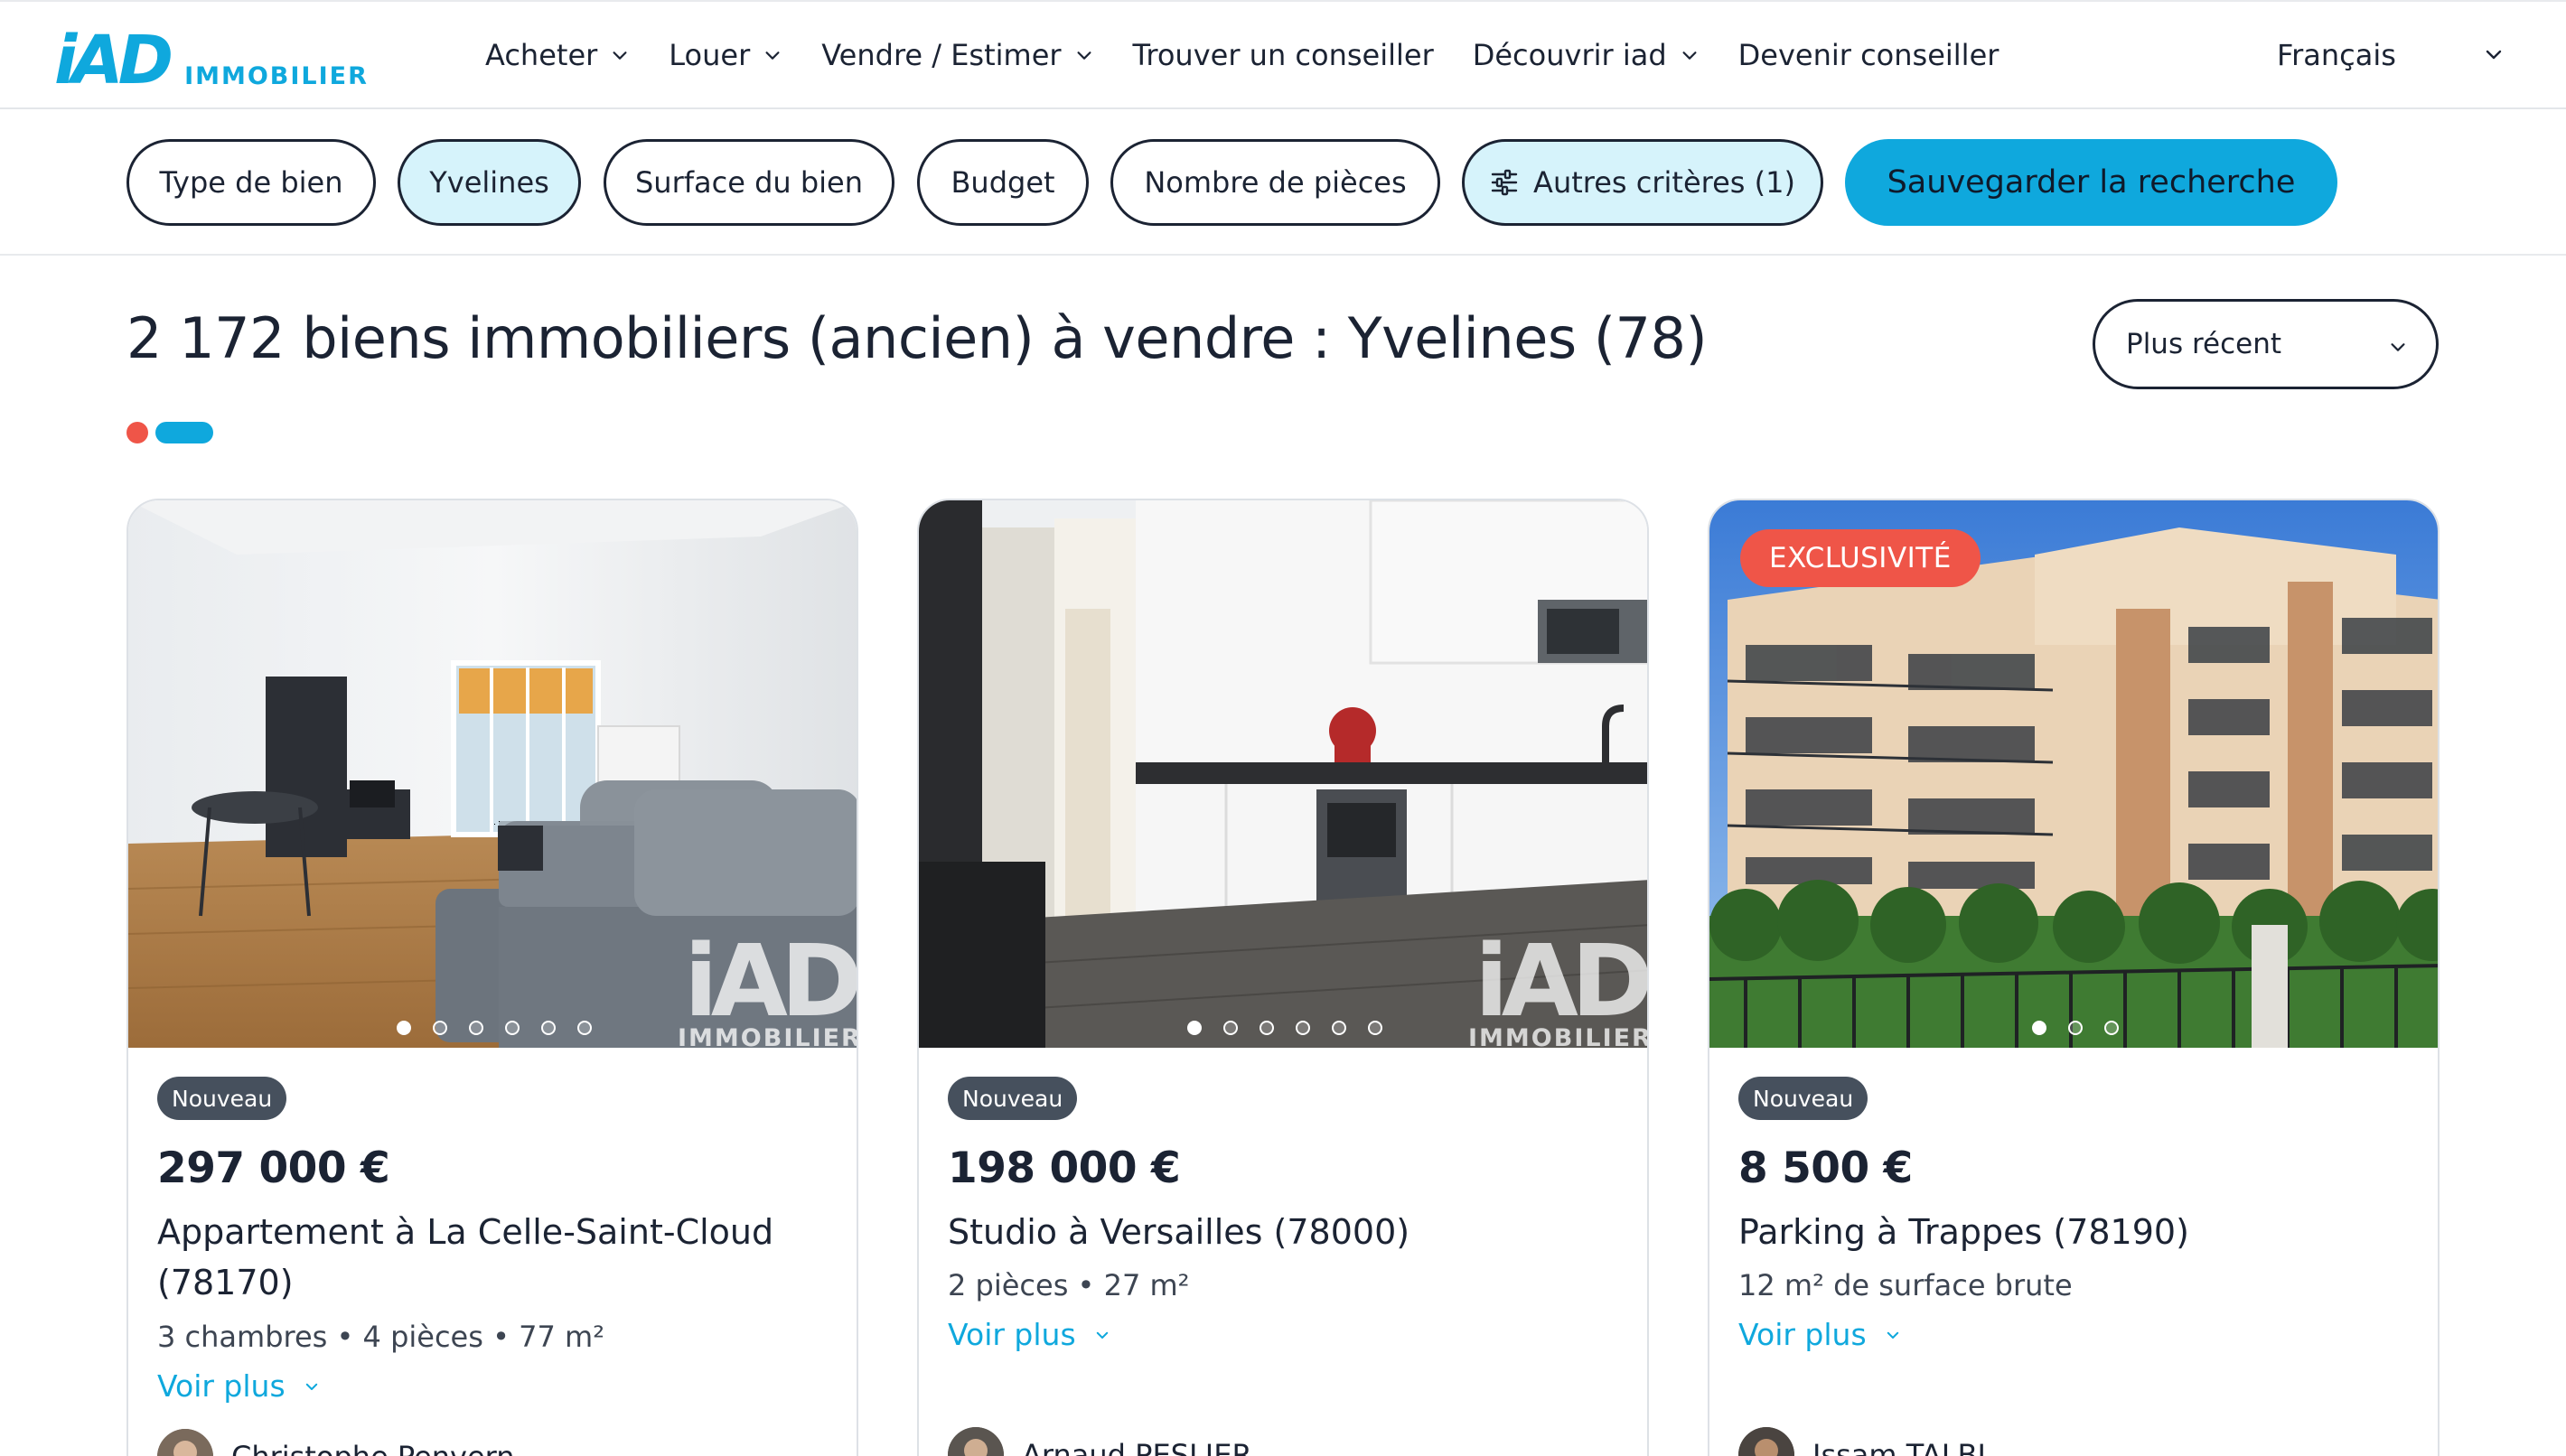 This screenshot has width=2566, height=1456. I want to click on save-search-button: Sauvegarder la recherche, so click(2091, 182).